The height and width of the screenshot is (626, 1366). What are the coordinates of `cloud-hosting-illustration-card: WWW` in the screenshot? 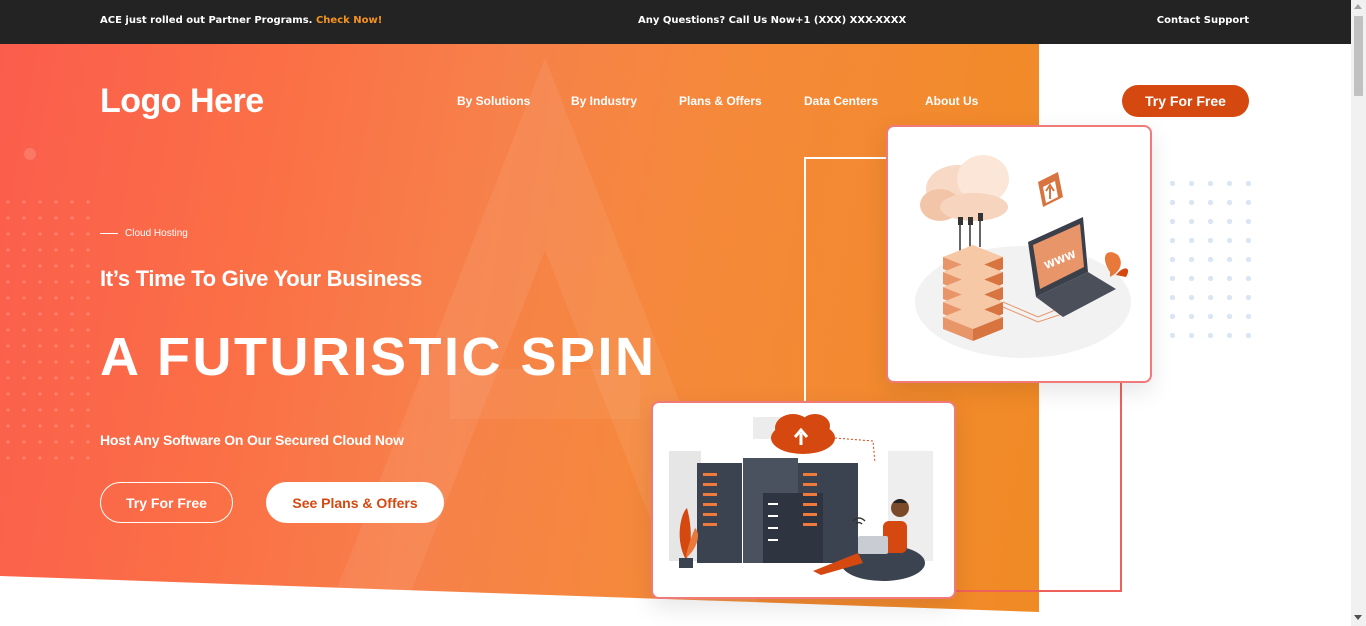 It's located at (1019, 254).